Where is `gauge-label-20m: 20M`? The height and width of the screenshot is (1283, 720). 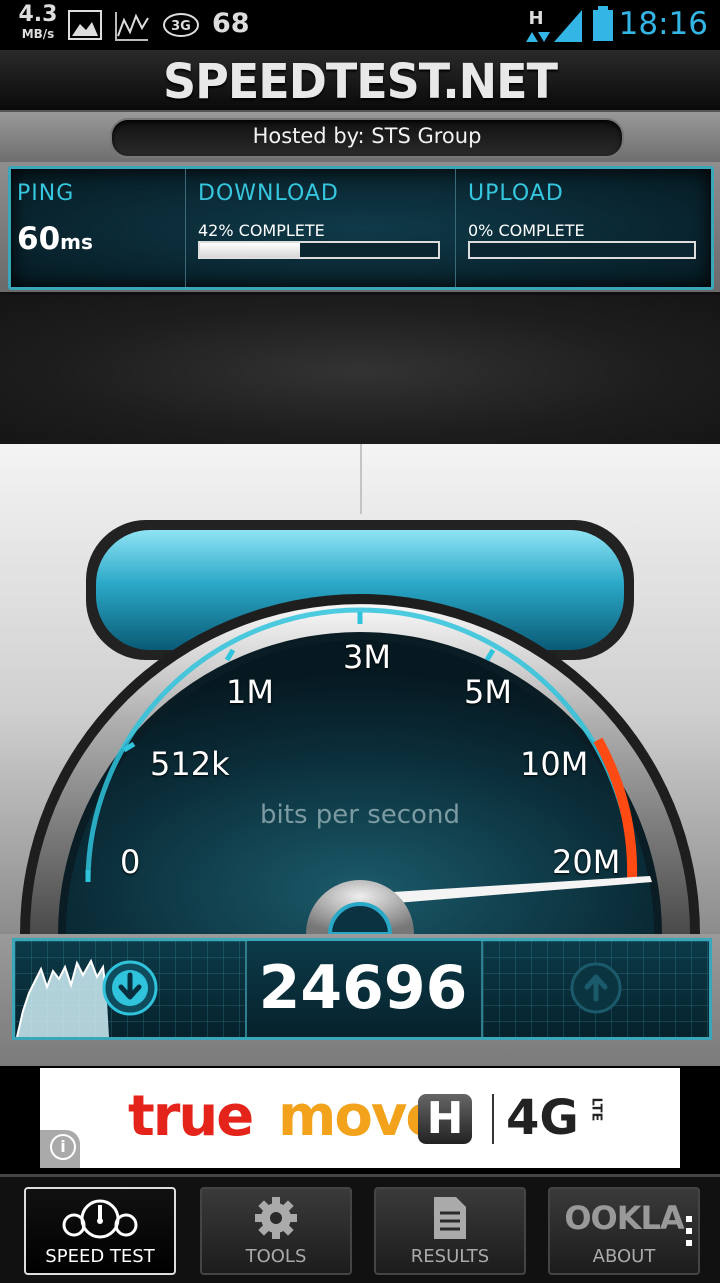
gauge-label-20m: 20M is located at coordinates (586, 862).